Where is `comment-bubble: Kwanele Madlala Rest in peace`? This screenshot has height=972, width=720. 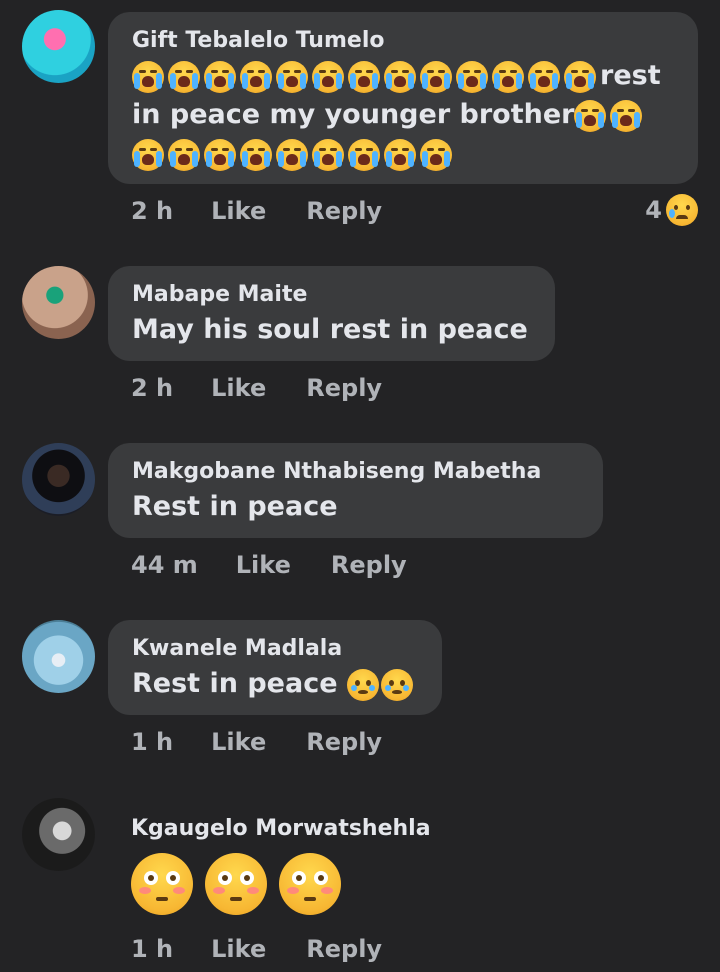 comment-bubble: Kwanele Madlala Rest in peace is located at coordinates (275, 667).